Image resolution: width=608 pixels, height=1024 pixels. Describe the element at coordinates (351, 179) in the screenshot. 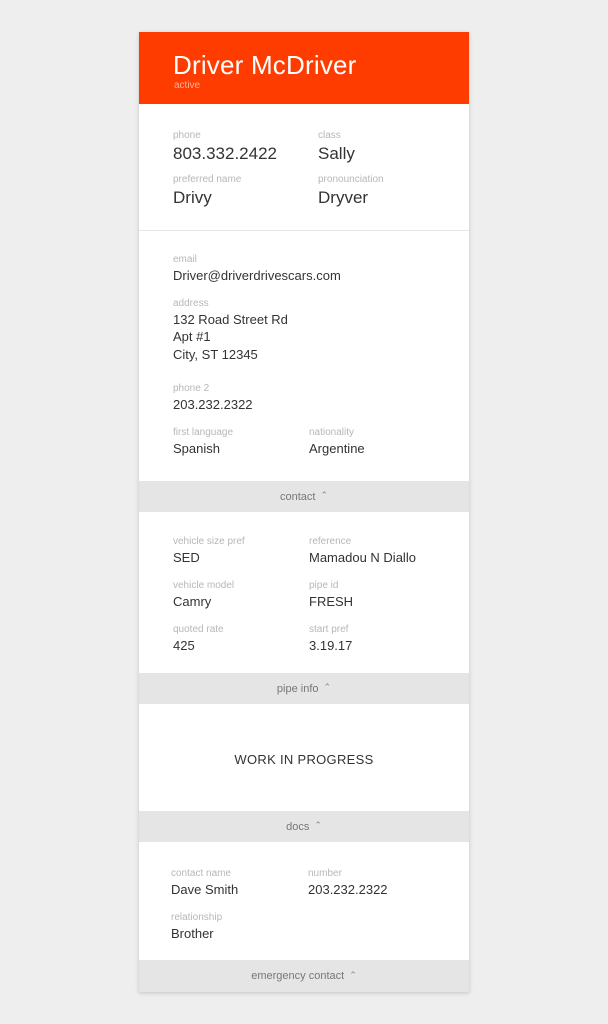

I see `pronounciation-label: pronounciation` at that location.